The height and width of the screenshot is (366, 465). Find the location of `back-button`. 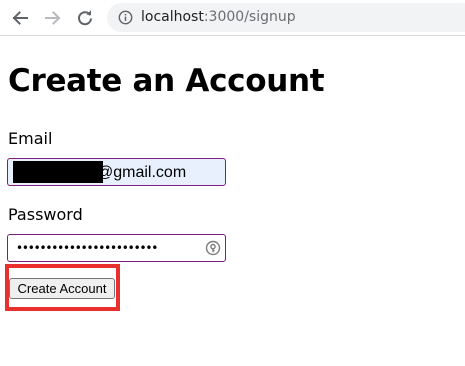

back-button is located at coordinates (20, 18).